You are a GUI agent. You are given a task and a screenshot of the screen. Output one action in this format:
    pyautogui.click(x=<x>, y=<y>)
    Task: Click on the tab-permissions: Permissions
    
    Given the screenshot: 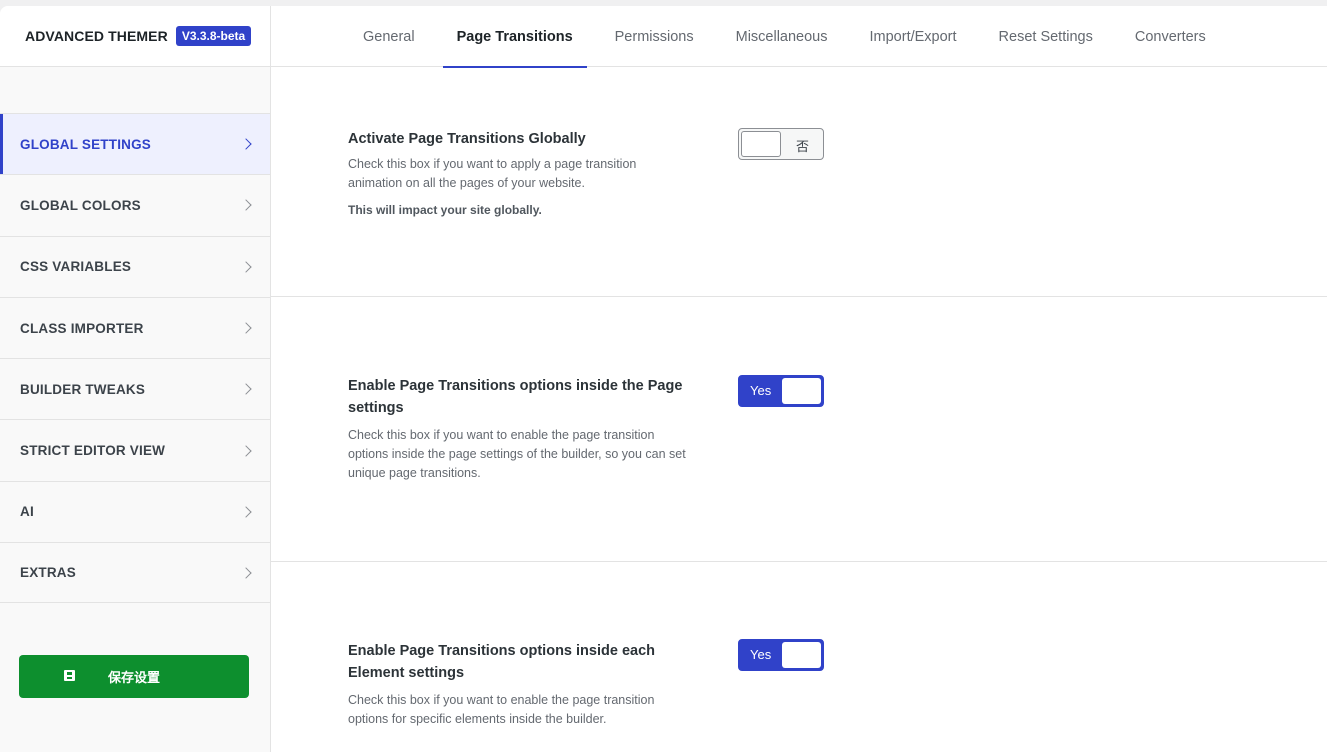 What is the action you would take?
    pyautogui.click(x=654, y=36)
    